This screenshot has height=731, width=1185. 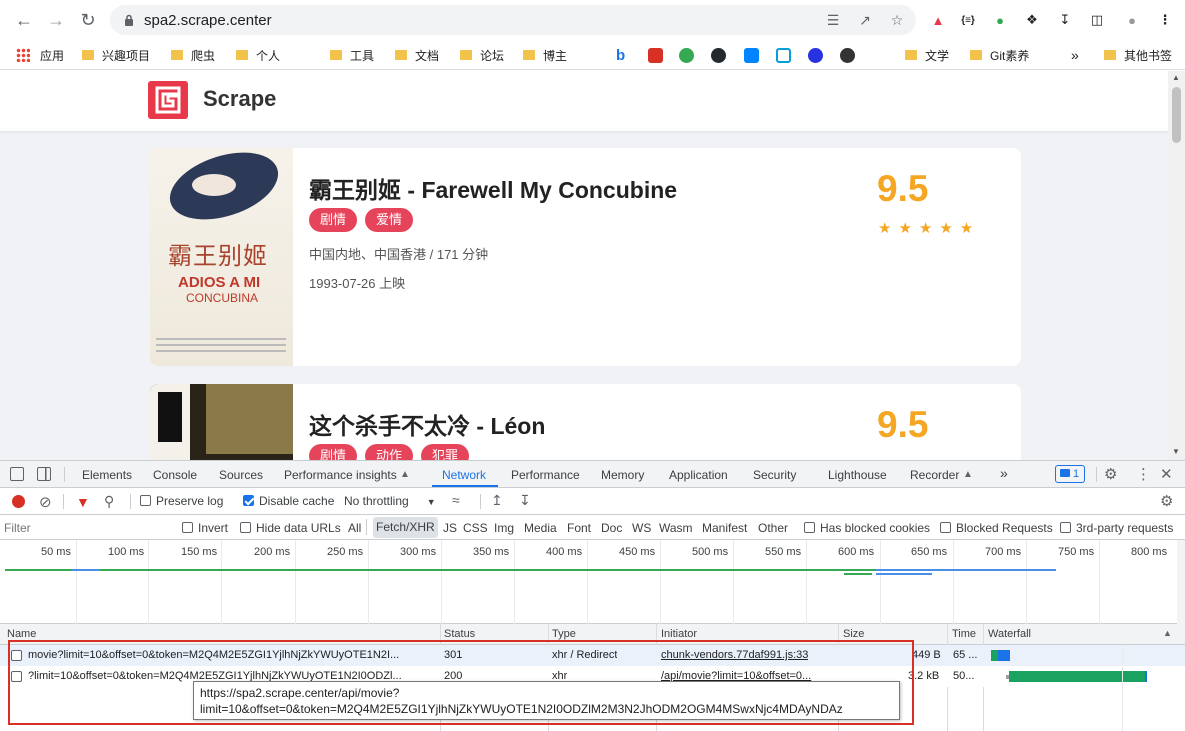 What do you see at coordinates (86, 527) in the screenshot?
I see `filter-input` at bounding box center [86, 527].